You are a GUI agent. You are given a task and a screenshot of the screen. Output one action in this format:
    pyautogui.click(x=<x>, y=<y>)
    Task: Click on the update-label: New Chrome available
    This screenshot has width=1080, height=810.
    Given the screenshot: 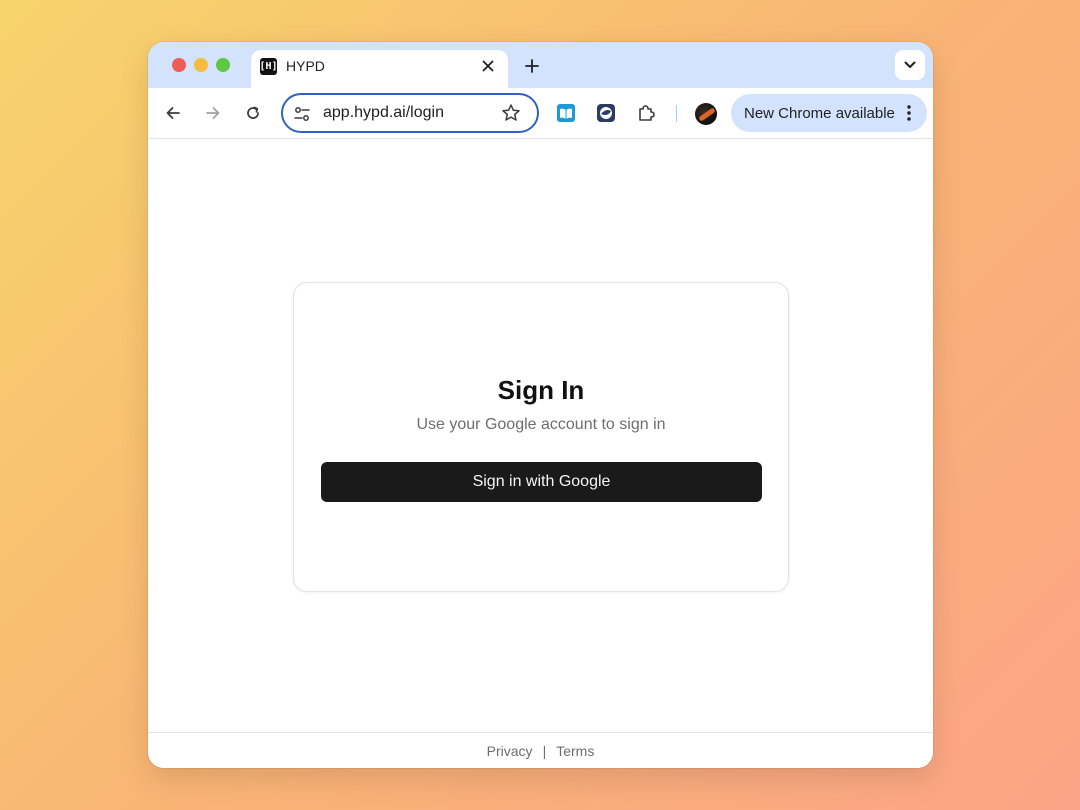 What is the action you would take?
    pyautogui.click(x=819, y=113)
    